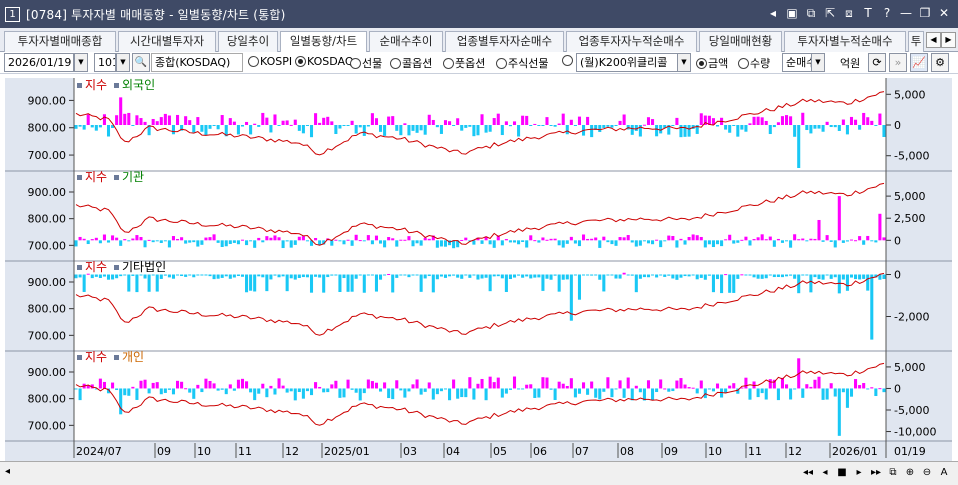  Describe the element at coordinates (81, 62) in the screenshot. I see `date-dropdown-icon: ▼` at that location.